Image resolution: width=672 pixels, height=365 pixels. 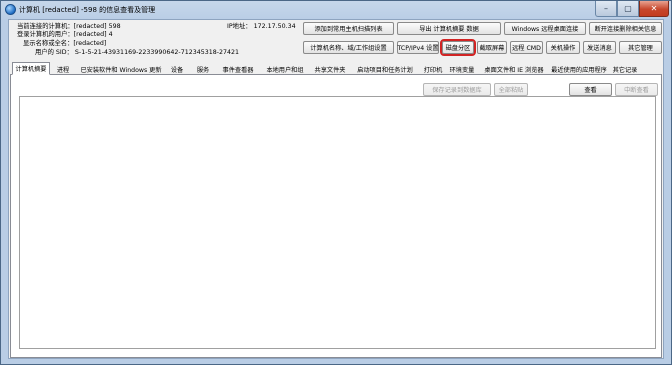 I want to click on ip-row: IP地址： 172.17.50.34, so click(x=261, y=25).